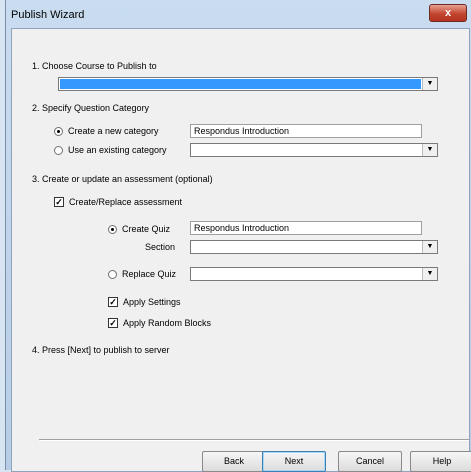 This screenshot has height=472, width=471. Describe the element at coordinates (149, 274) in the screenshot. I see `replace-quiz-label: Replace Quiz` at that location.